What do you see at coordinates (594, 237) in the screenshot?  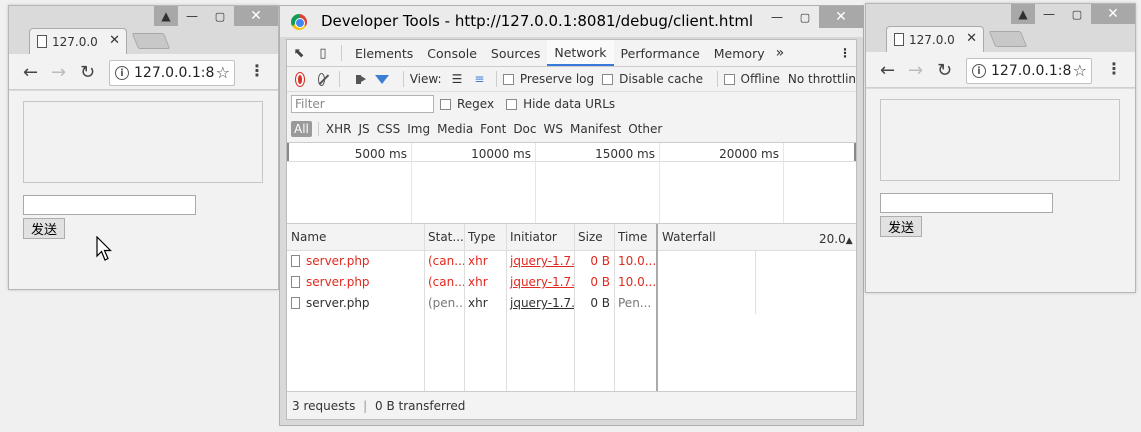 I see `column-header-size: Size` at bounding box center [594, 237].